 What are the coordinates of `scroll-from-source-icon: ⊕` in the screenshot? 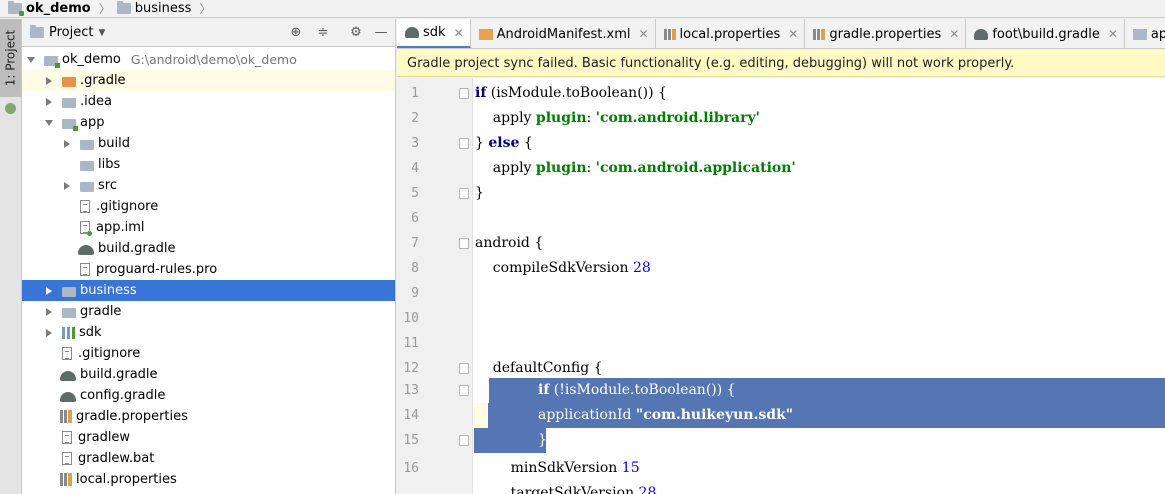 It's located at (296, 33).